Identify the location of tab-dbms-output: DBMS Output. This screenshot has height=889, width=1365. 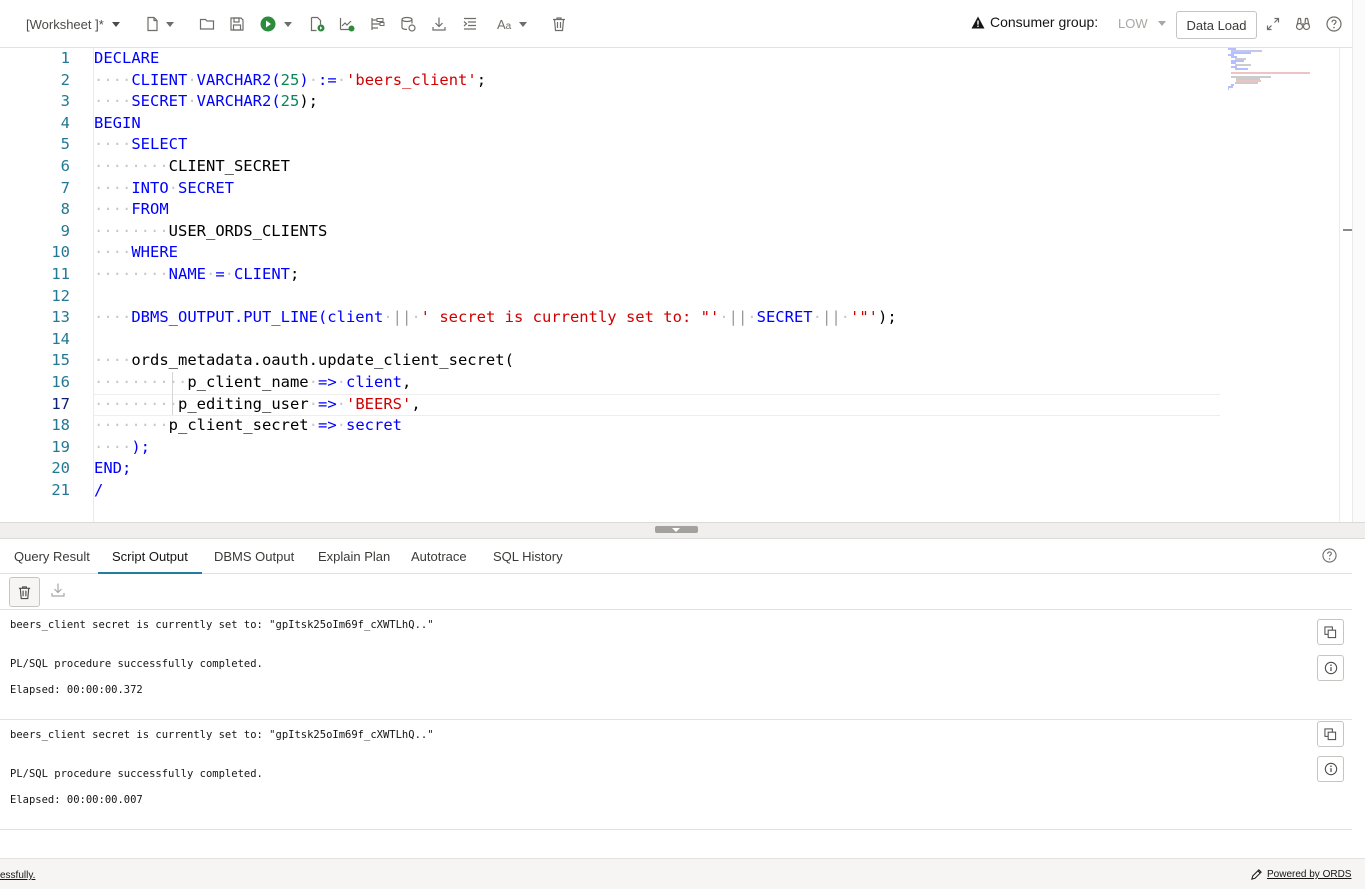
(254, 556).